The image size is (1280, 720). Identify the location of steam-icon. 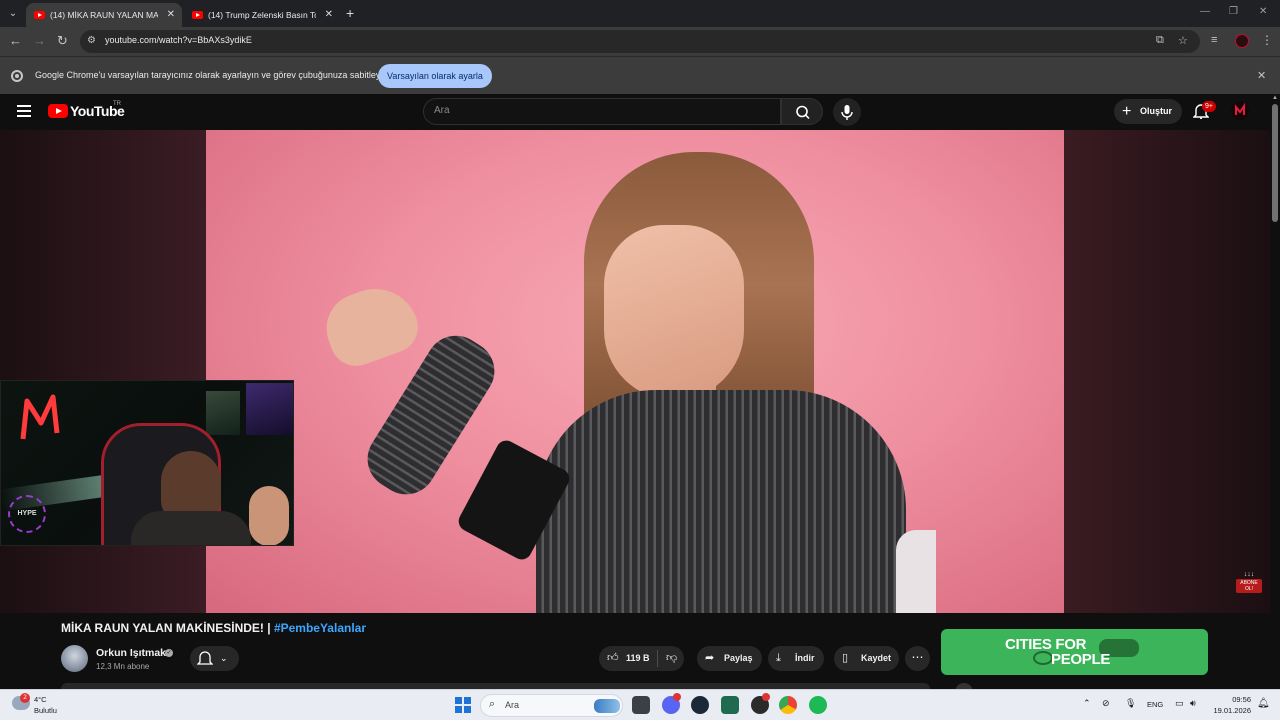
(700, 705).